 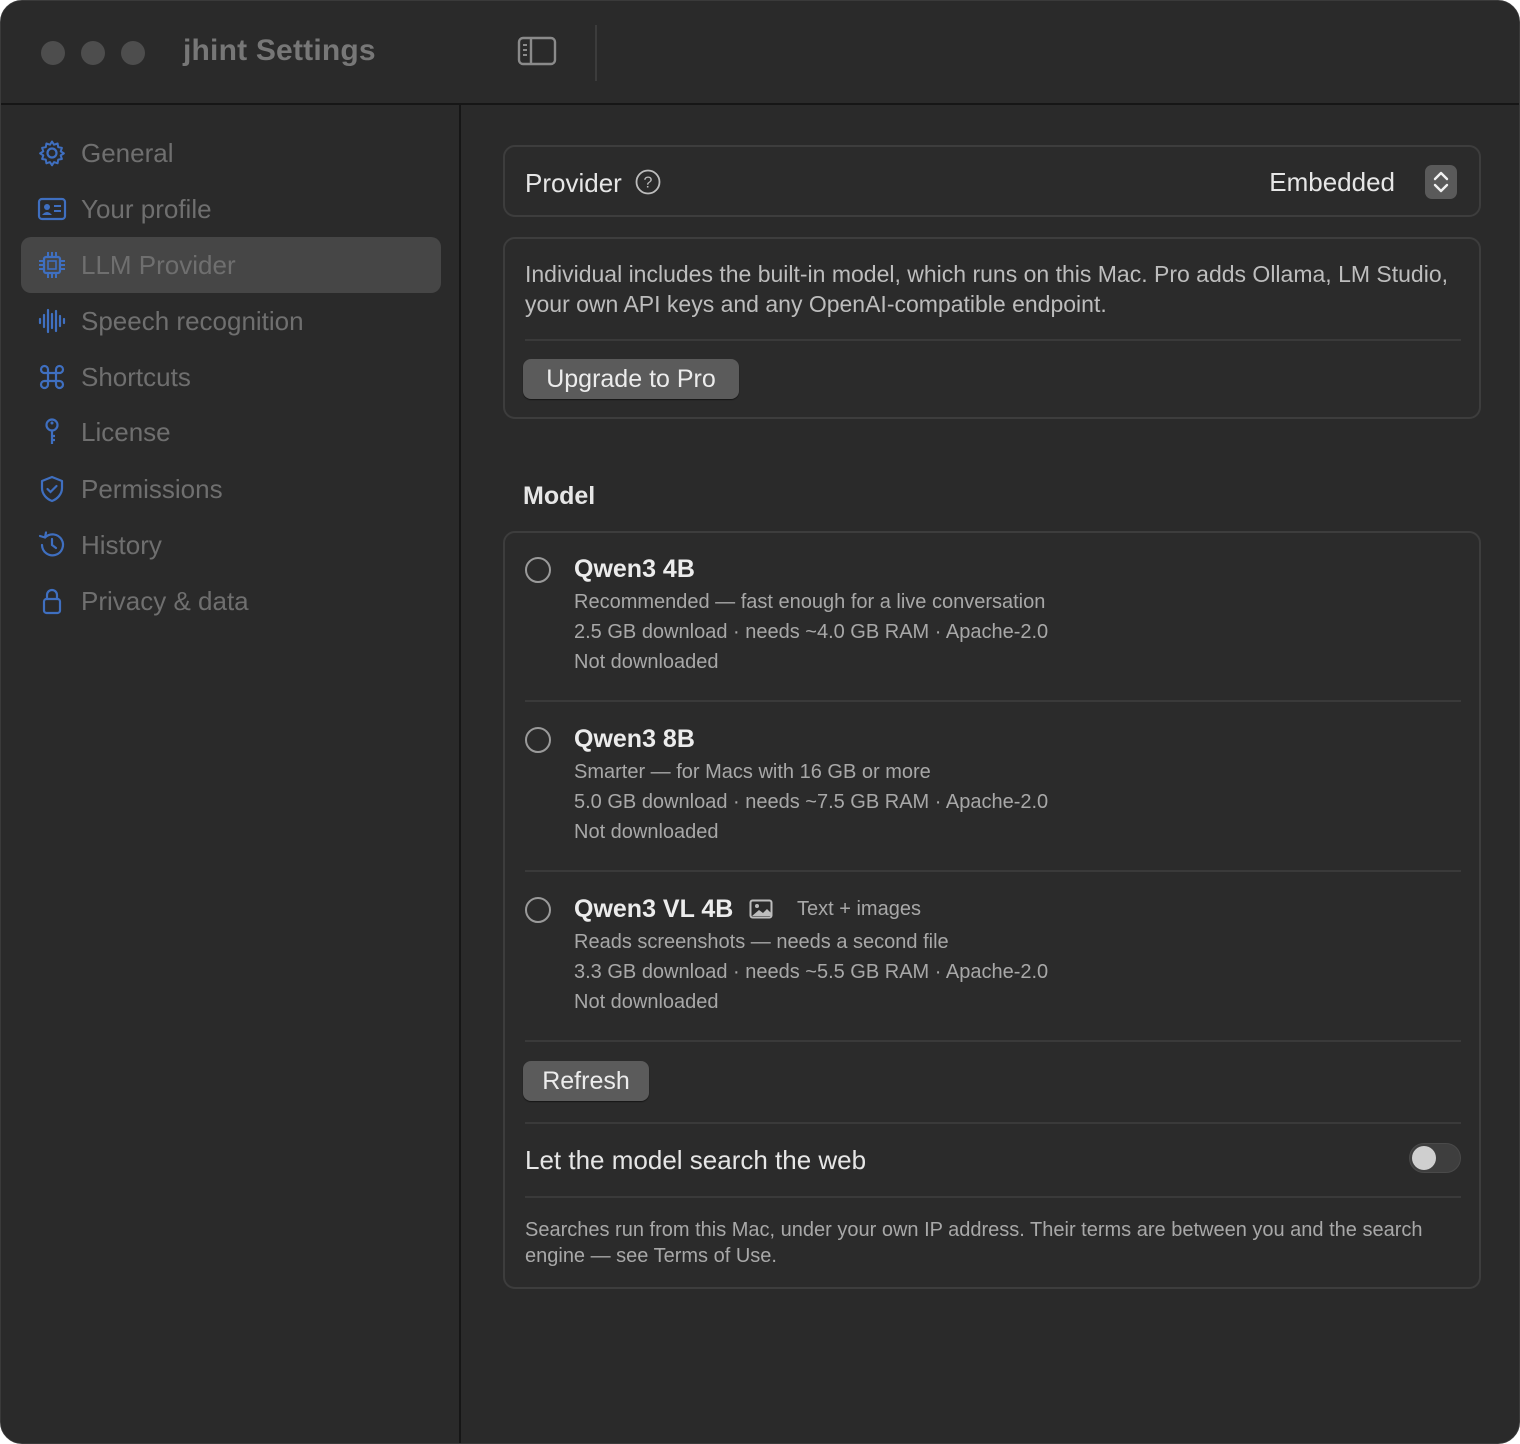 I want to click on sidebar-item-label: Your profile, so click(x=146, y=209).